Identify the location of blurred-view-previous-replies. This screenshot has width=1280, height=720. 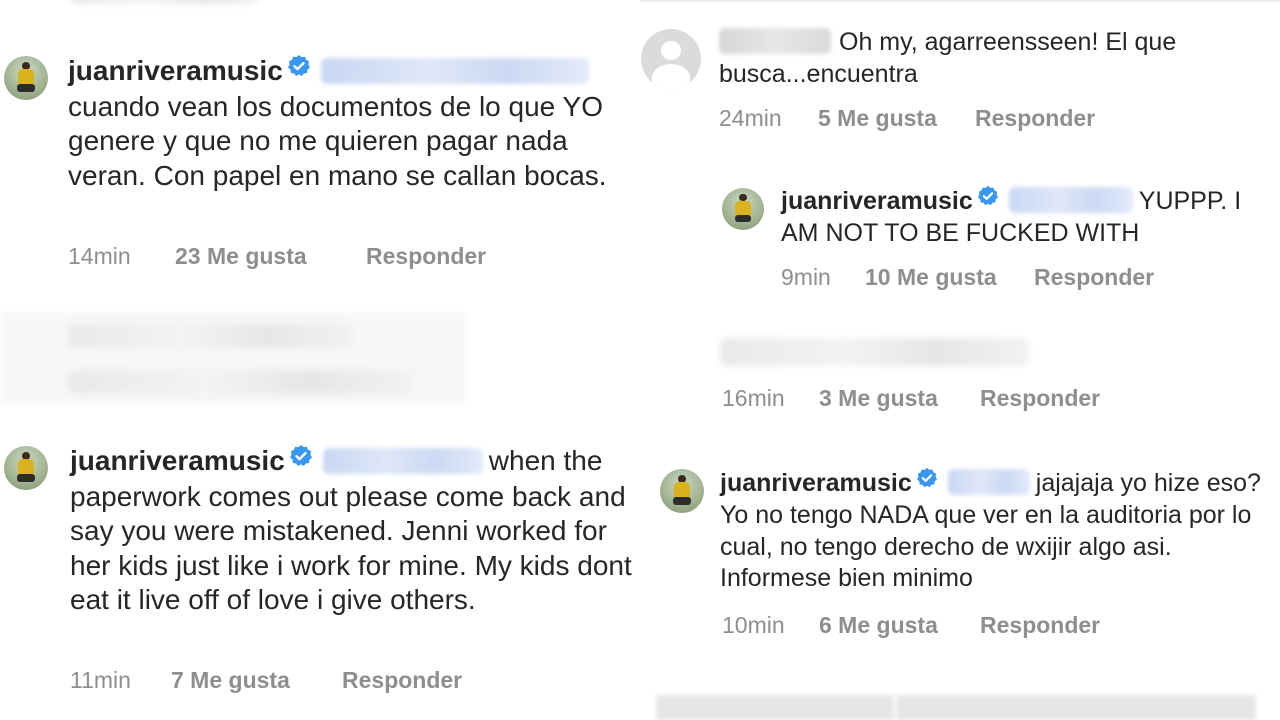
(240, 382).